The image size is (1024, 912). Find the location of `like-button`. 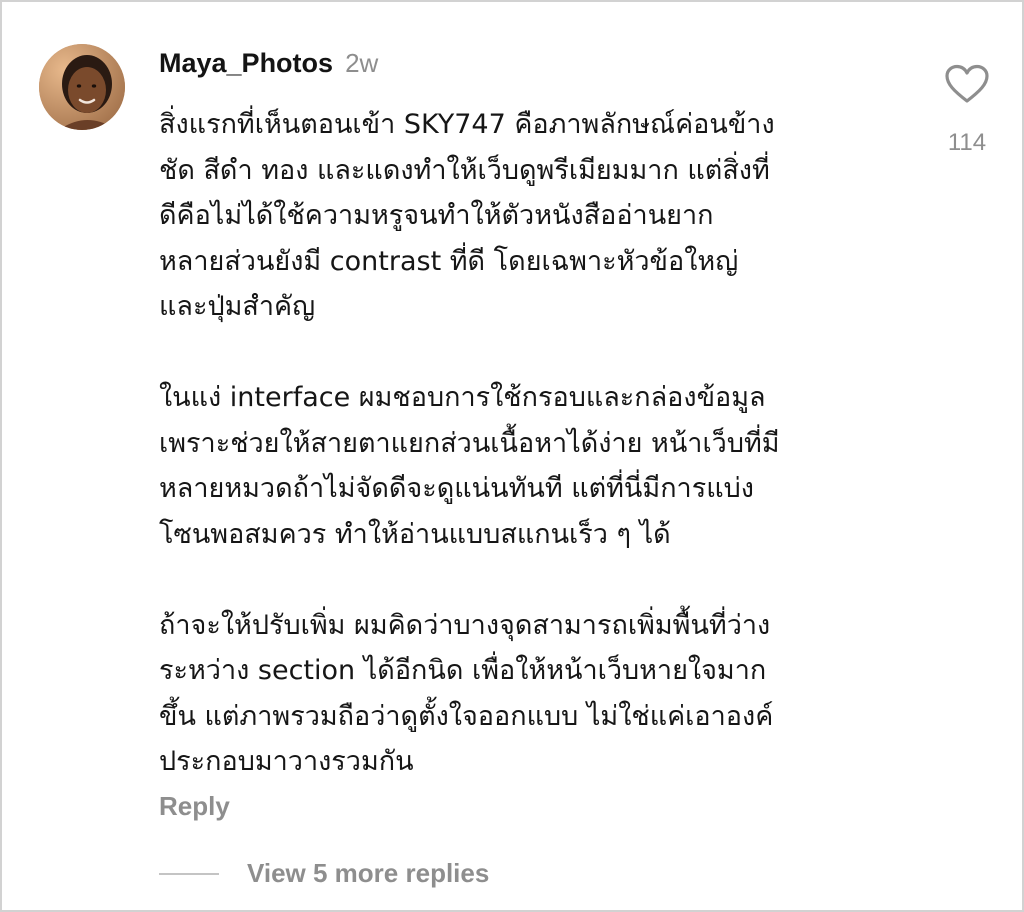

like-button is located at coordinates (967, 84).